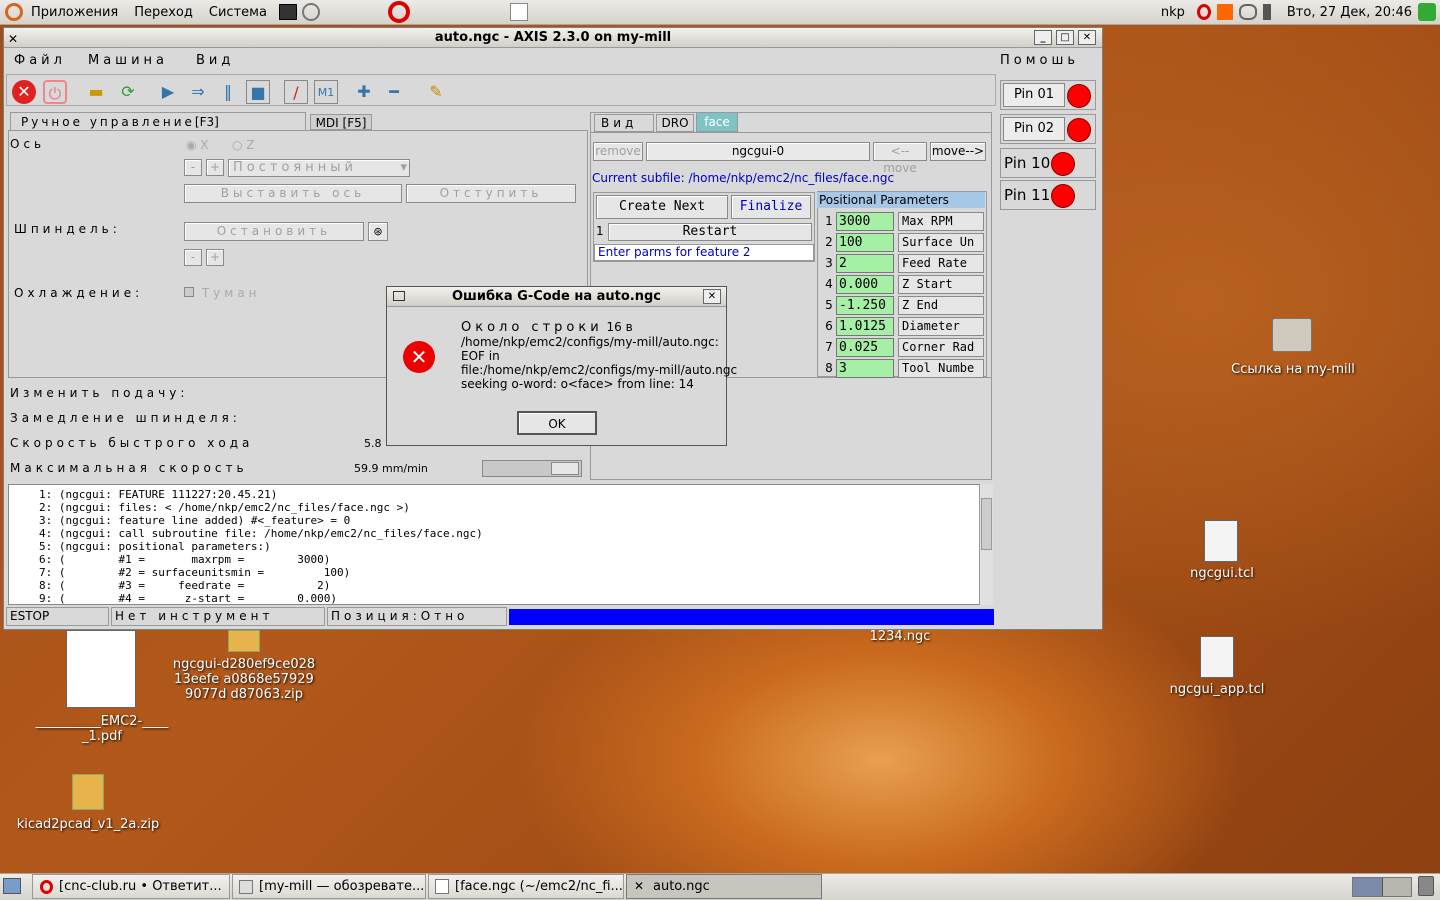 This screenshot has width=1440, height=900. Describe the element at coordinates (900, 158) in the screenshot. I see `move-left-button: <--move` at that location.